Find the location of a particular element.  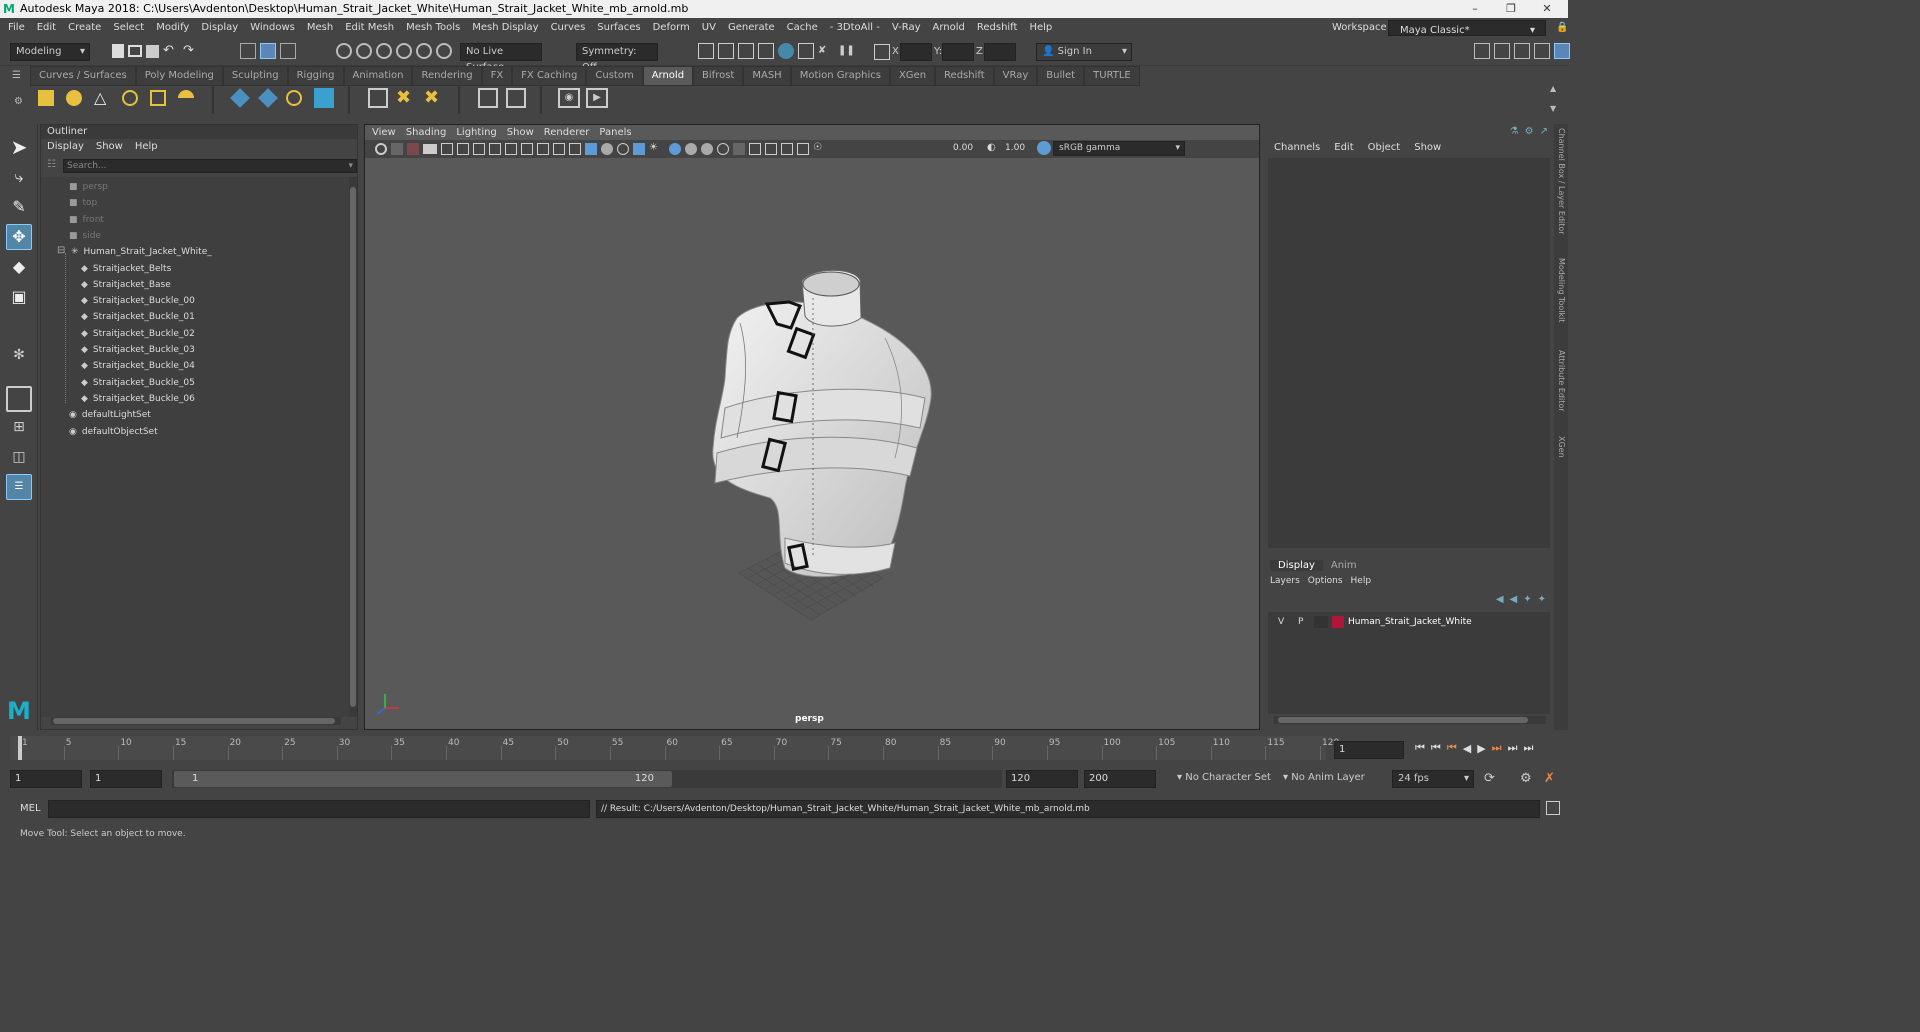

outliner-item: ◆ Straitjacket_Buckle_05 is located at coordinates (138, 383).